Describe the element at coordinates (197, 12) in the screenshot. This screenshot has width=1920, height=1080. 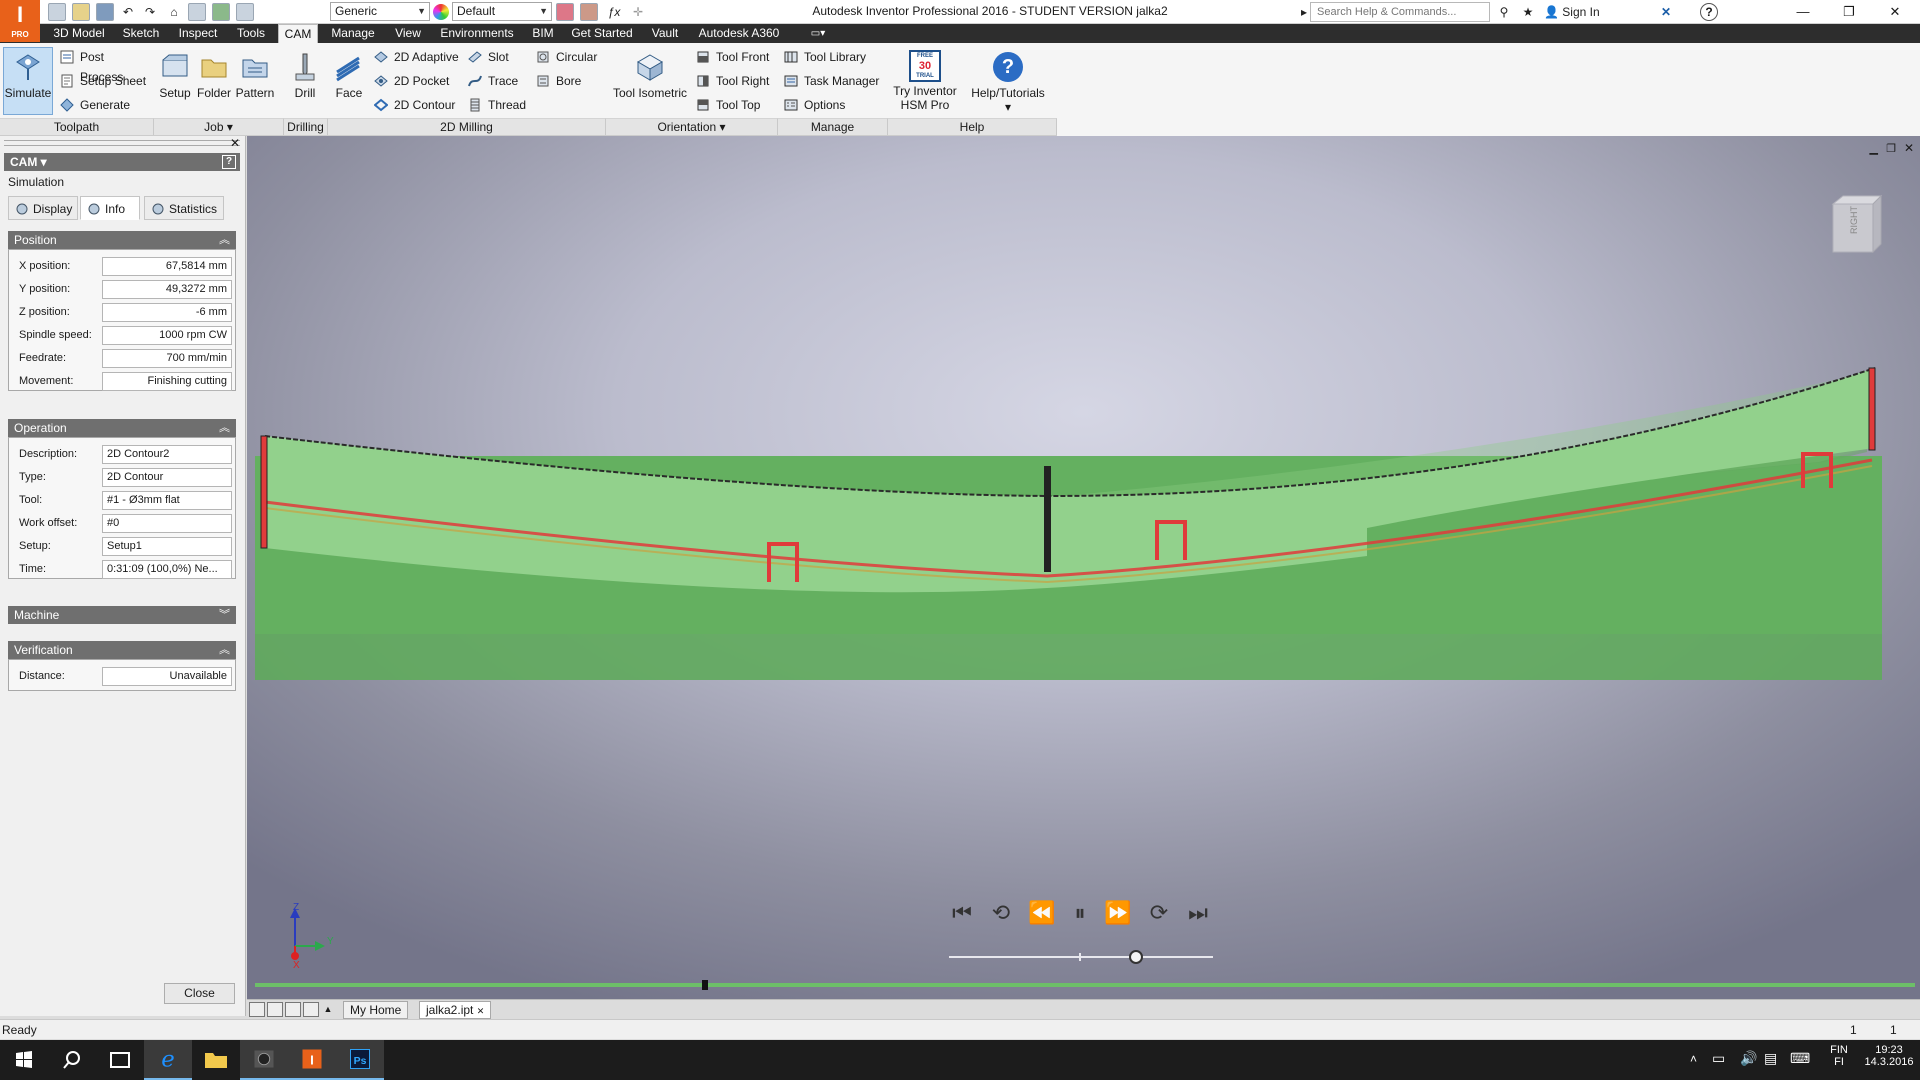
I see `update-icon` at that location.